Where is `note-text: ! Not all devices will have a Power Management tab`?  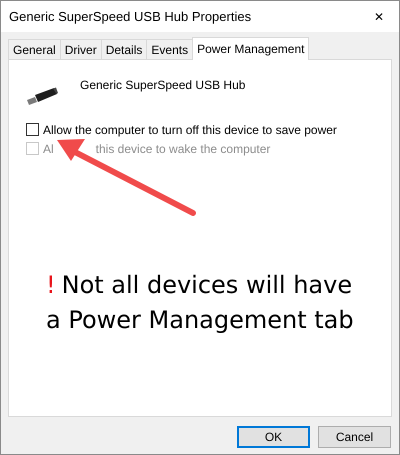
note-text: ! Not all devices will have a Power Management tab is located at coordinates (200, 303).